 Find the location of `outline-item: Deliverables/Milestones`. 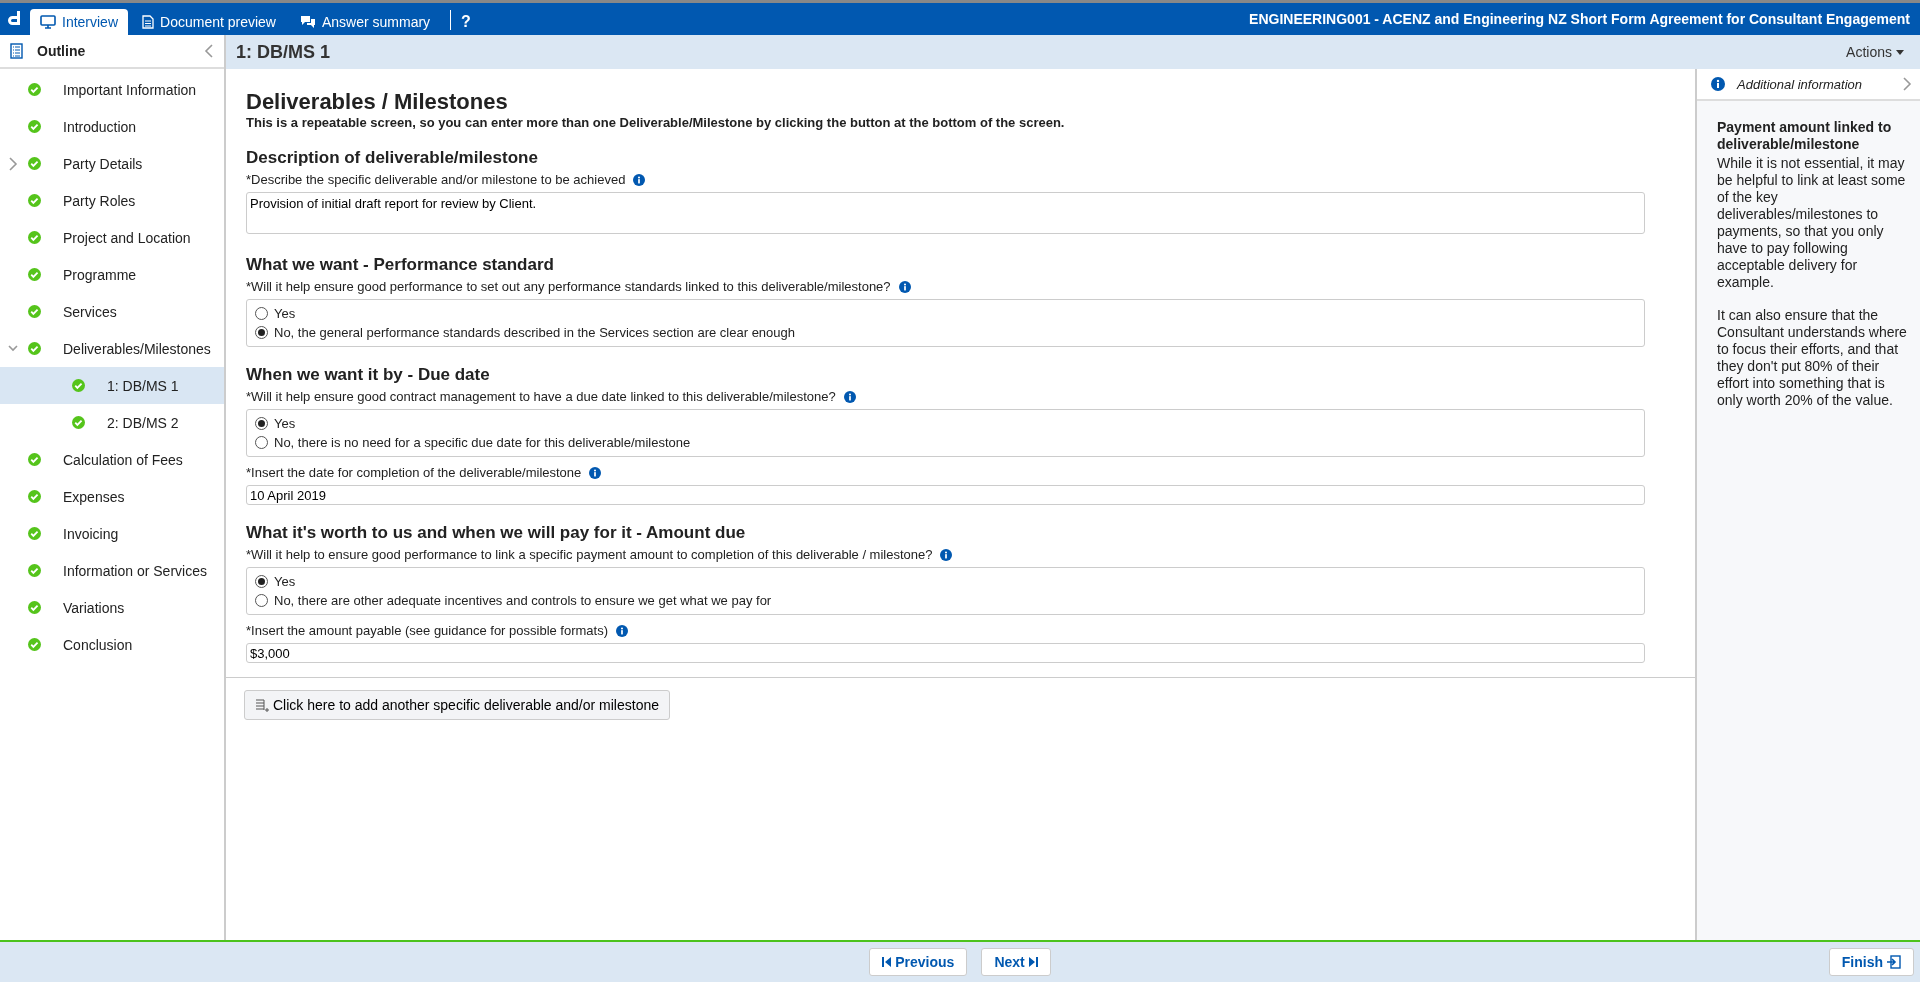

outline-item: Deliverables/Milestones is located at coordinates (112, 348).